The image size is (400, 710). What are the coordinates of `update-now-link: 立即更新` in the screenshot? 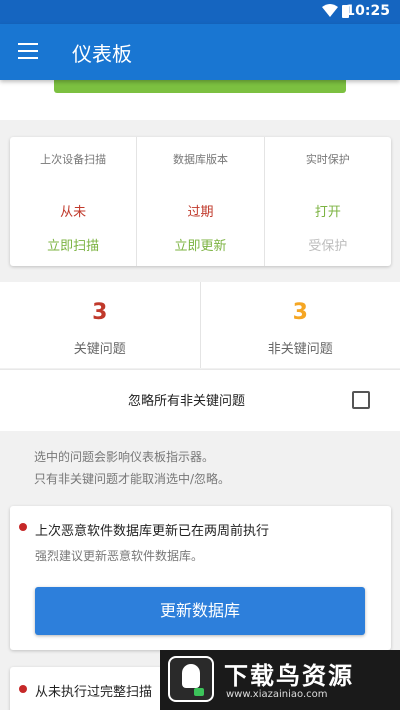 It's located at (200, 244).